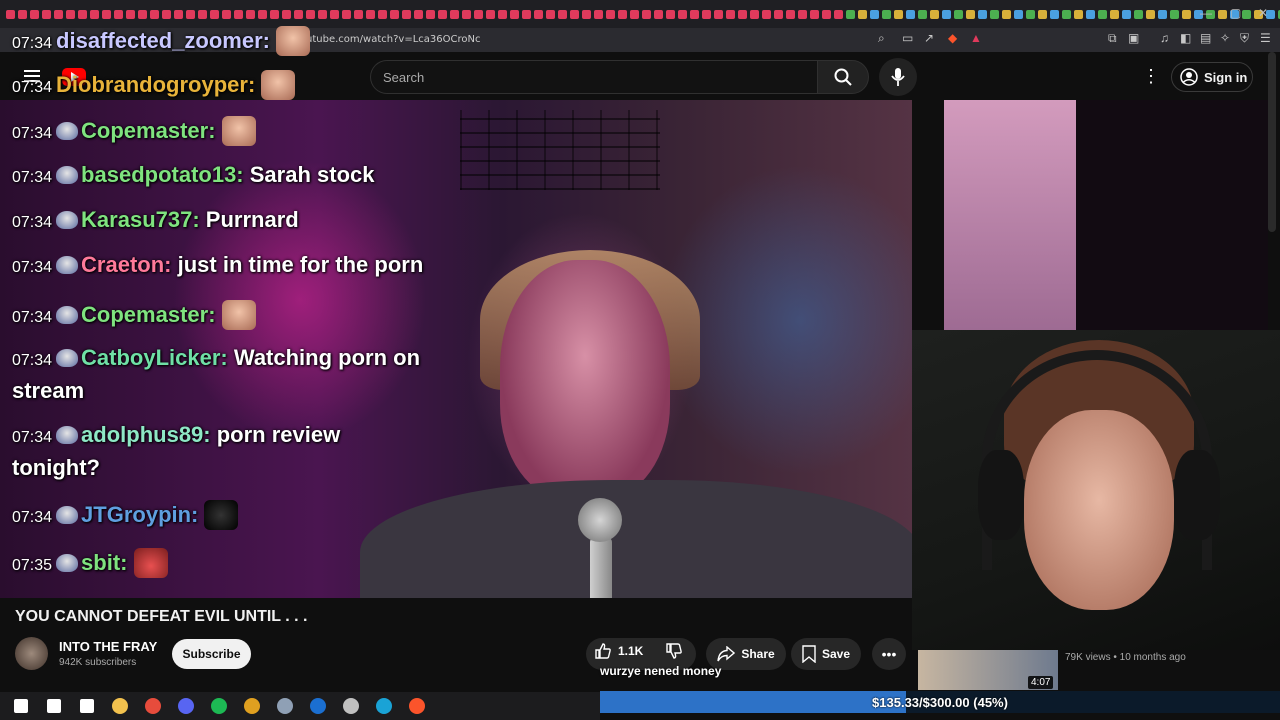  What do you see at coordinates (1212, 77) in the screenshot?
I see `sign-in-button: Sign in` at bounding box center [1212, 77].